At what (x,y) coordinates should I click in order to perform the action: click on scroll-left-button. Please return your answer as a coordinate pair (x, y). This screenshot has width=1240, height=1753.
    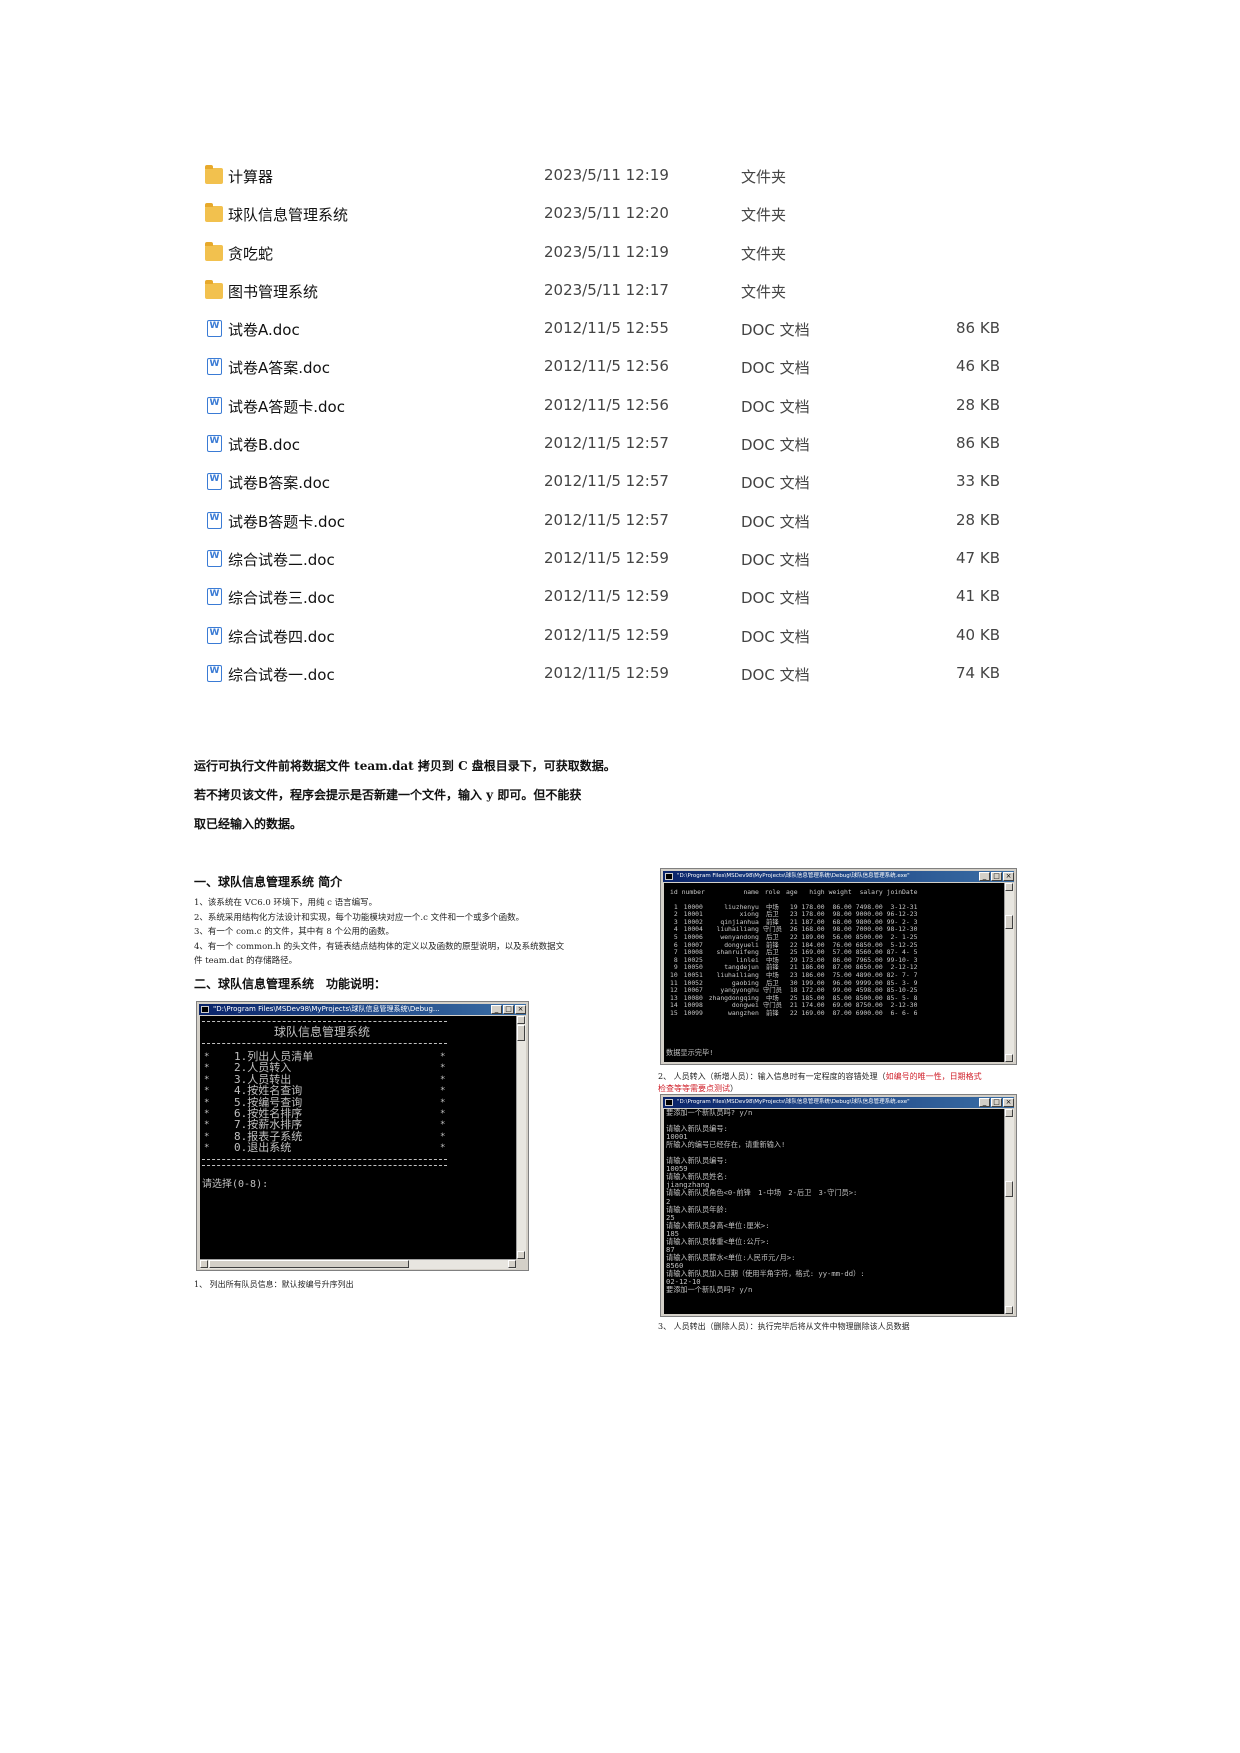
    Looking at the image, I should click on (204, 1264).